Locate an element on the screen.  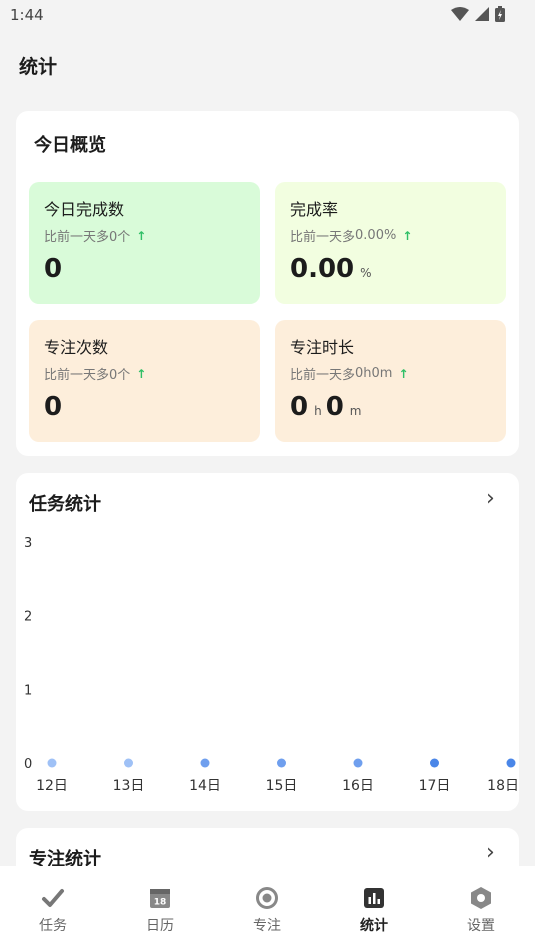
hexagon-settings-icon is located at coordinates (481, 898).